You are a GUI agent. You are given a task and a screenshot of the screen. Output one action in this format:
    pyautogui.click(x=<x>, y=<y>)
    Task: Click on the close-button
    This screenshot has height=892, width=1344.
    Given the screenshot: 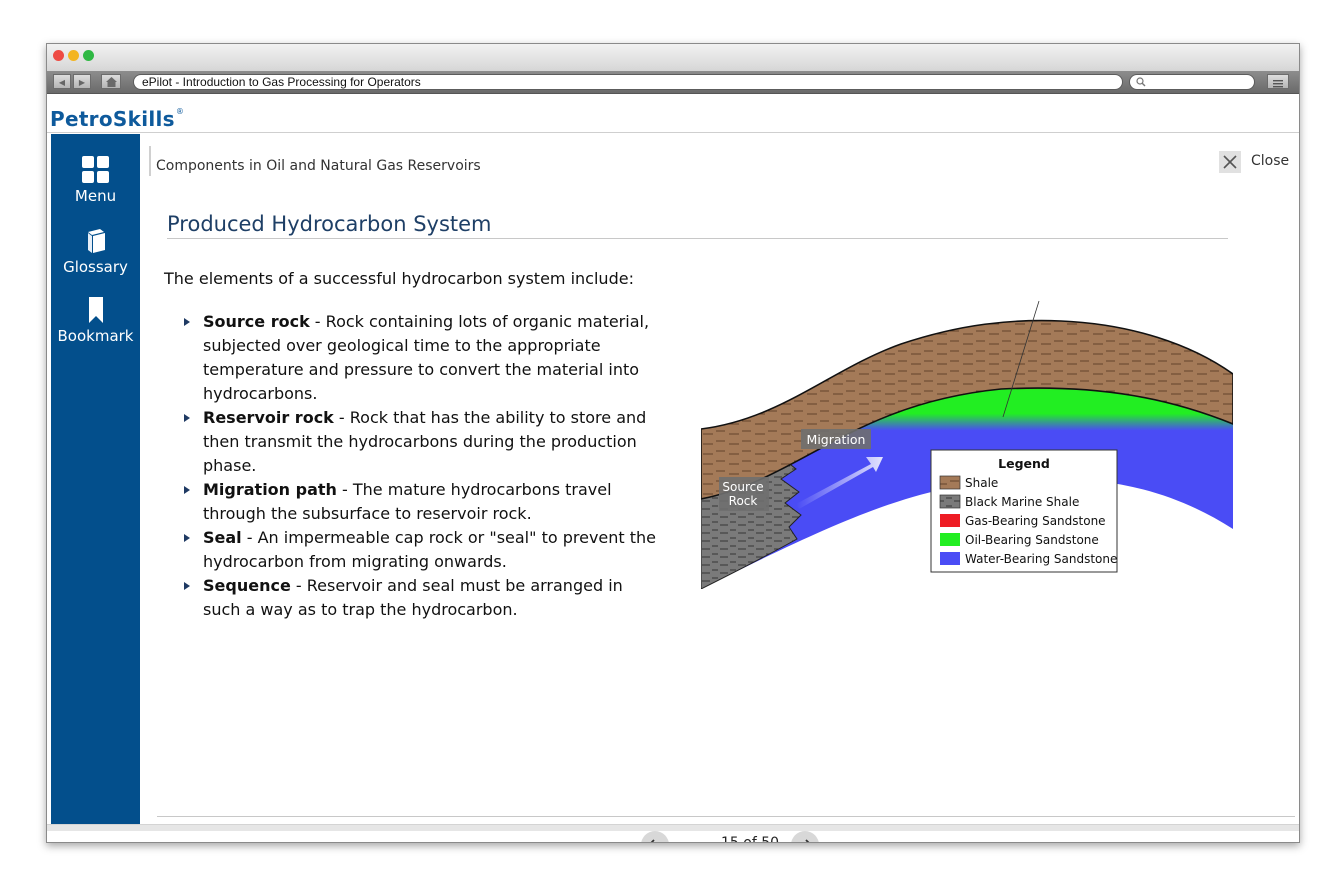 What is the action you would take?
    pyautogui.click(x=1230, y=162)
    